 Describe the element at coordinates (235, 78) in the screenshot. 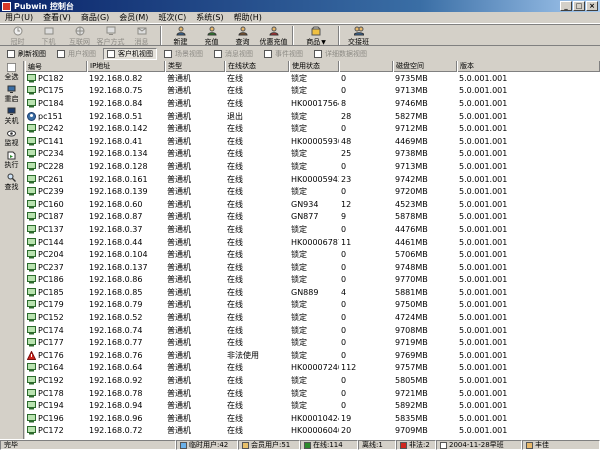

I see `cell-online-status-text: 在线` at that location.